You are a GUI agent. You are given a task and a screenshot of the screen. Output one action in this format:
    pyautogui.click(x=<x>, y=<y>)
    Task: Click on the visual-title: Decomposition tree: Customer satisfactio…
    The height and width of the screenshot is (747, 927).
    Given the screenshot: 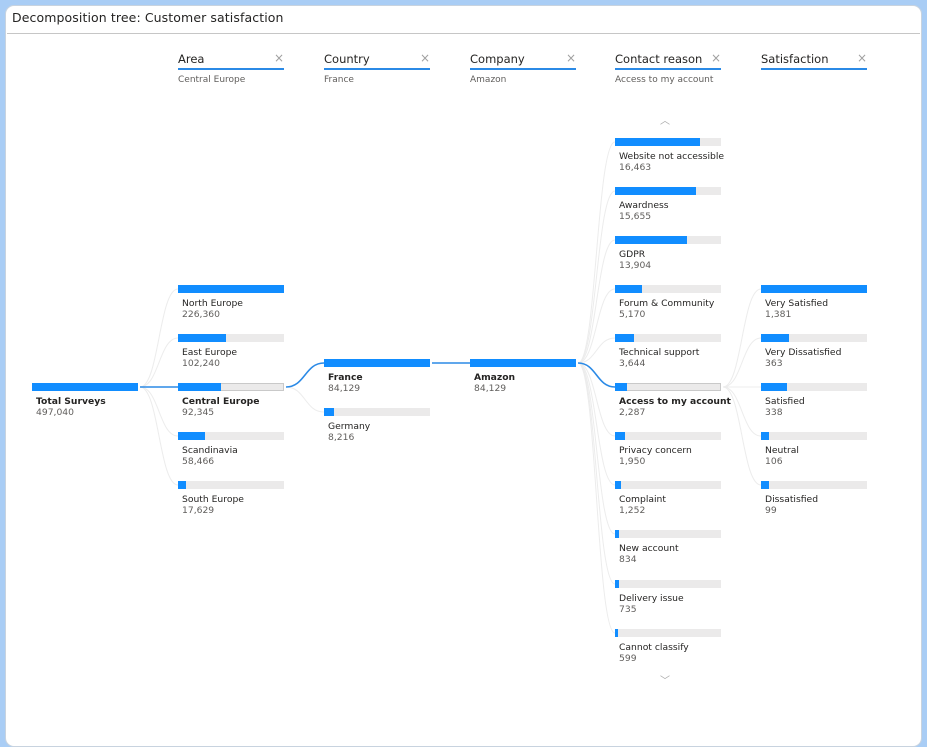 What is the action you would take?
    pyautogui.click(x=148, y=17)
    